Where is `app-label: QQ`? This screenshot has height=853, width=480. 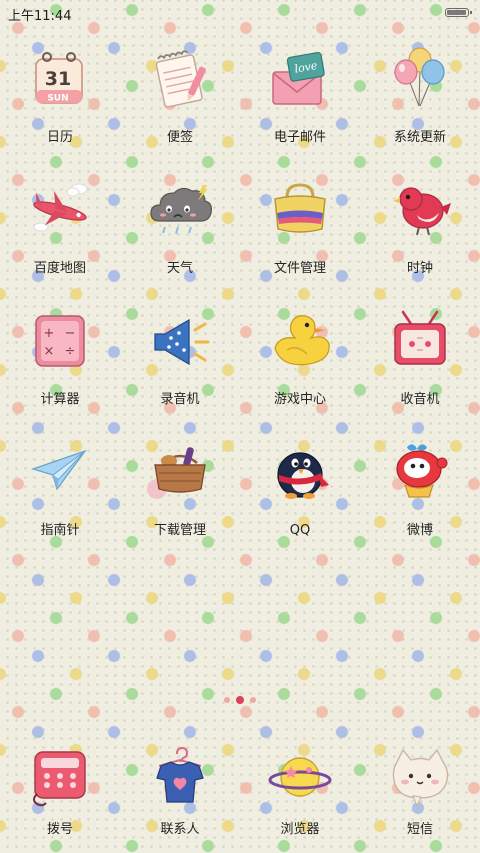 app-label: QQ is located at coordinates (300, 530).